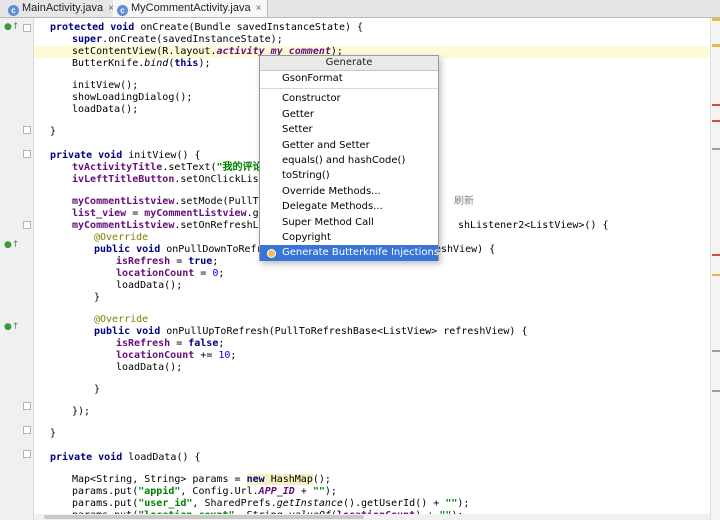 The height and width of the screenshot is (520, 720). I want to click on menu-item-getter: Getter, so click(349, 114).